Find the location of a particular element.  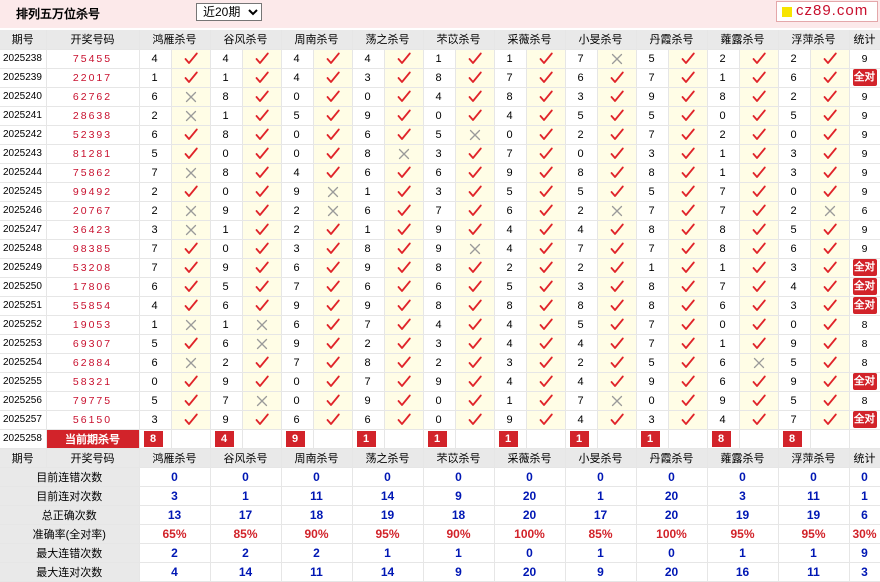

summary-value: 4 is located at coordinates (175, 572).